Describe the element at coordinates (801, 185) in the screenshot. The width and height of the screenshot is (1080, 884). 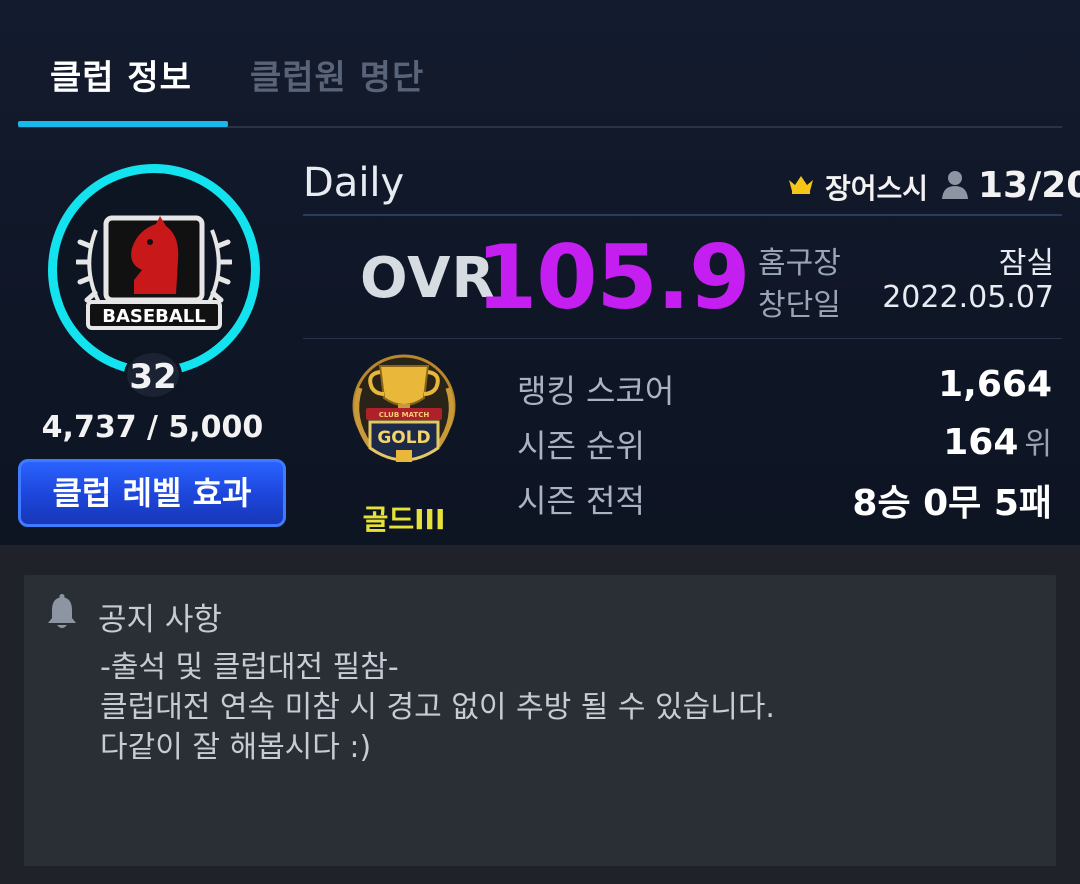
I see `crown-icon` at that location.